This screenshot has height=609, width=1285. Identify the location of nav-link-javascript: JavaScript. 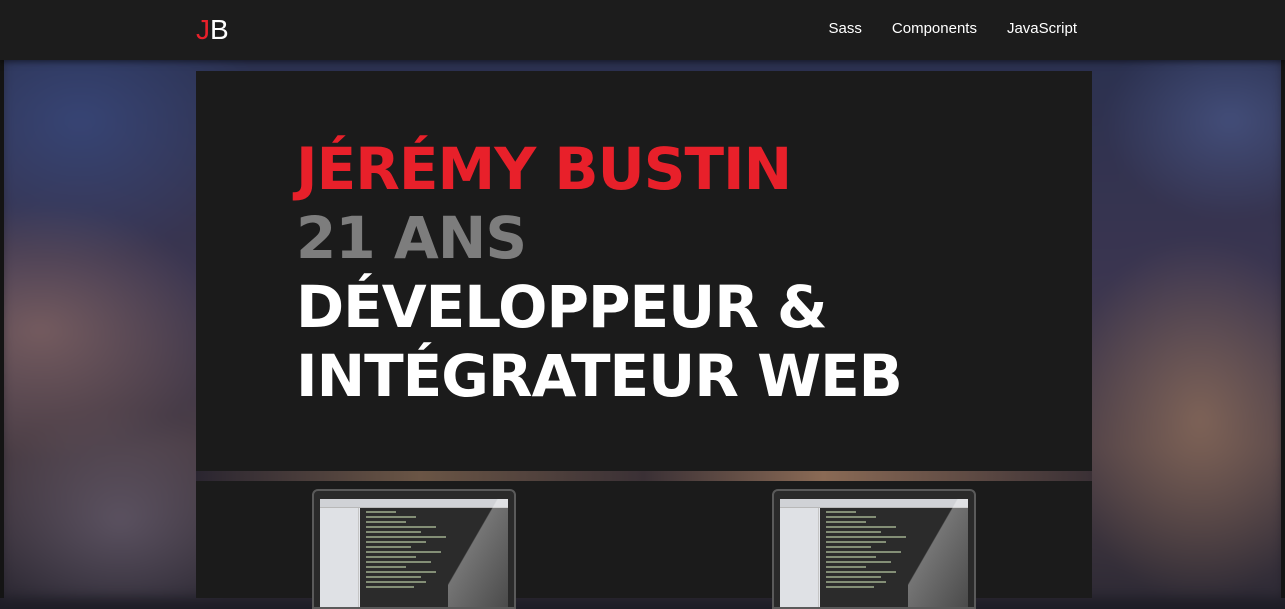
(1042, 29).